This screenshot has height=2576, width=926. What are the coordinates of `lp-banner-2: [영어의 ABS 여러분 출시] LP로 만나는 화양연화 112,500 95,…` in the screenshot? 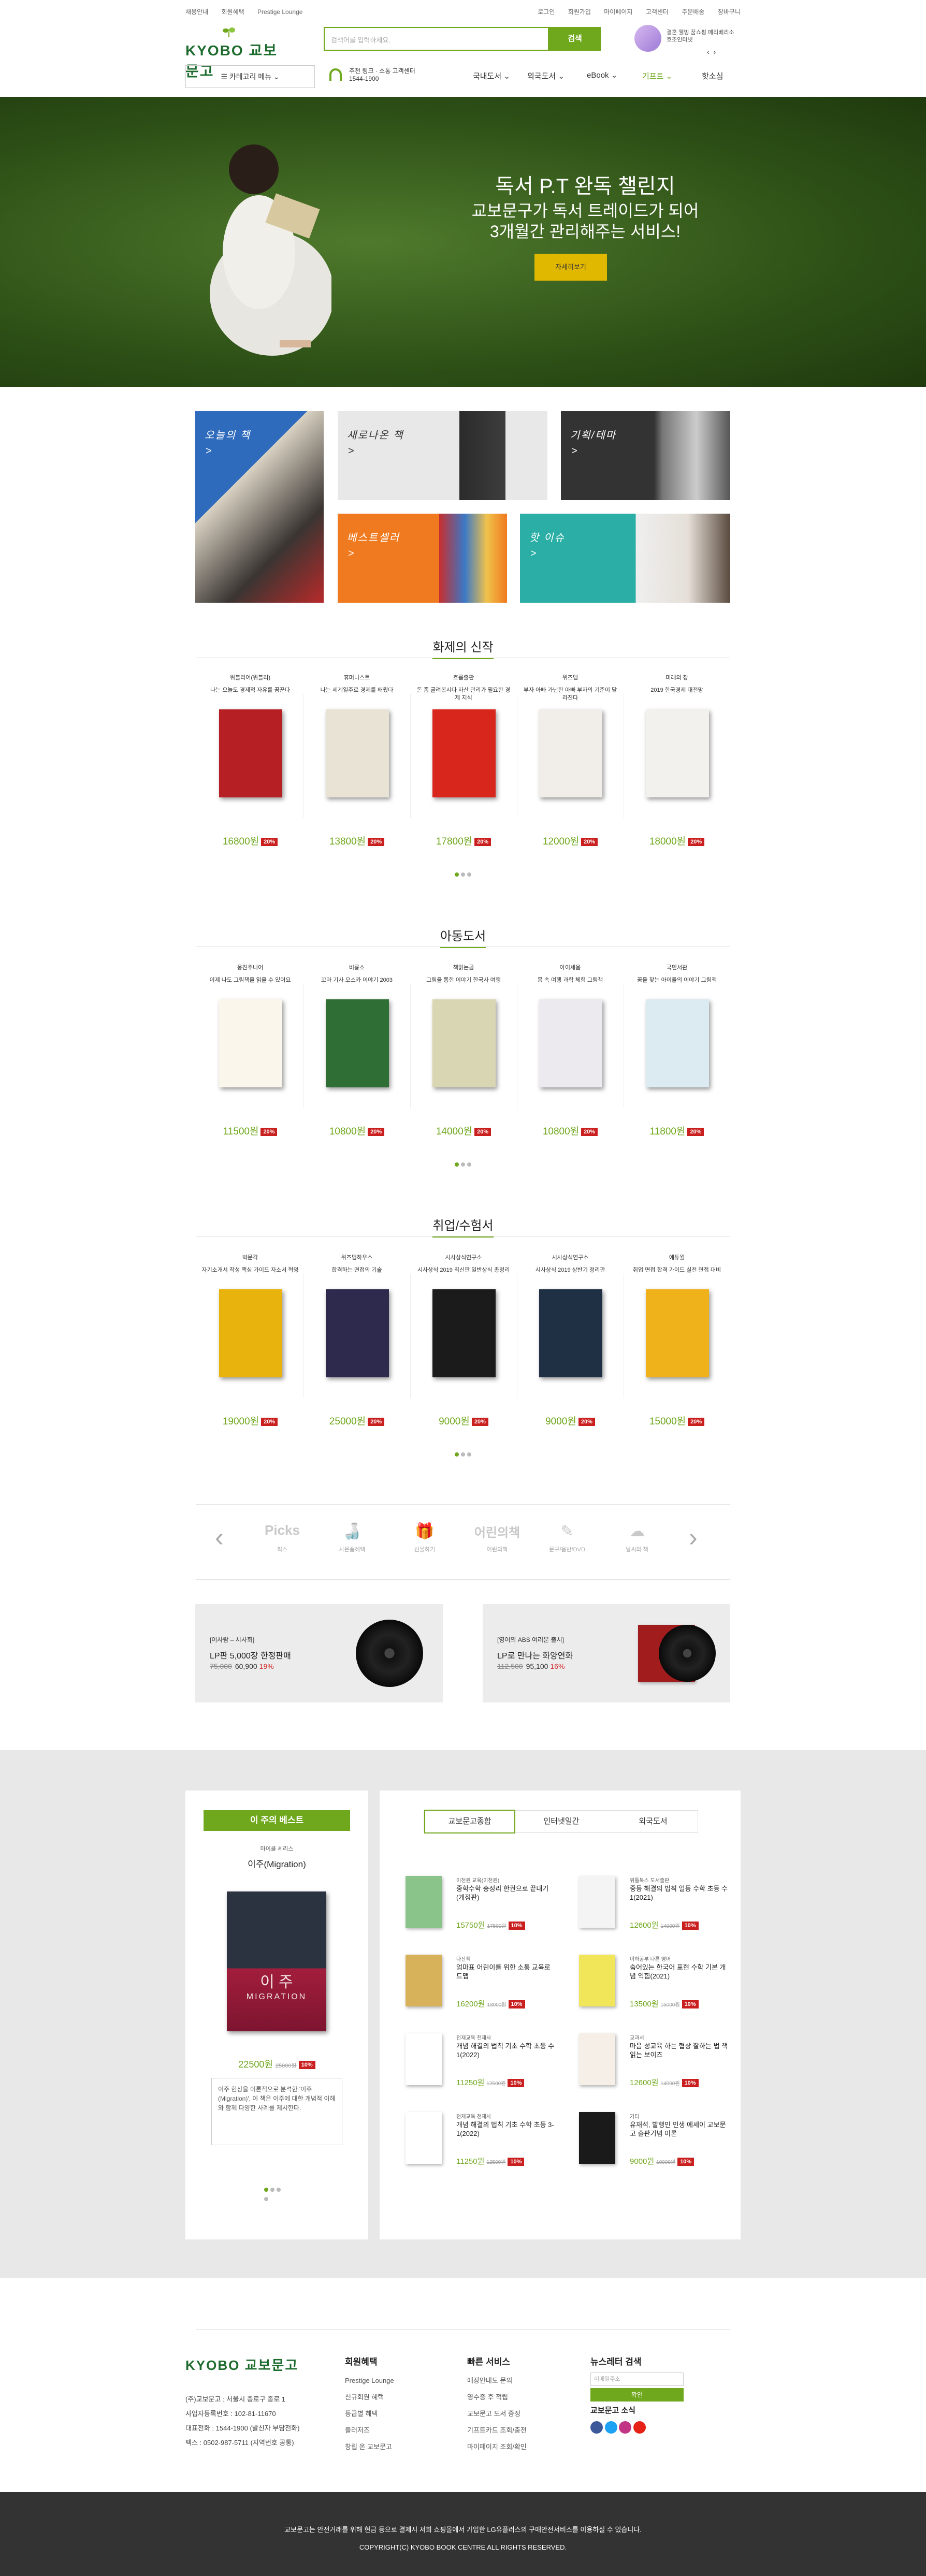 It's located at (607, 1653).